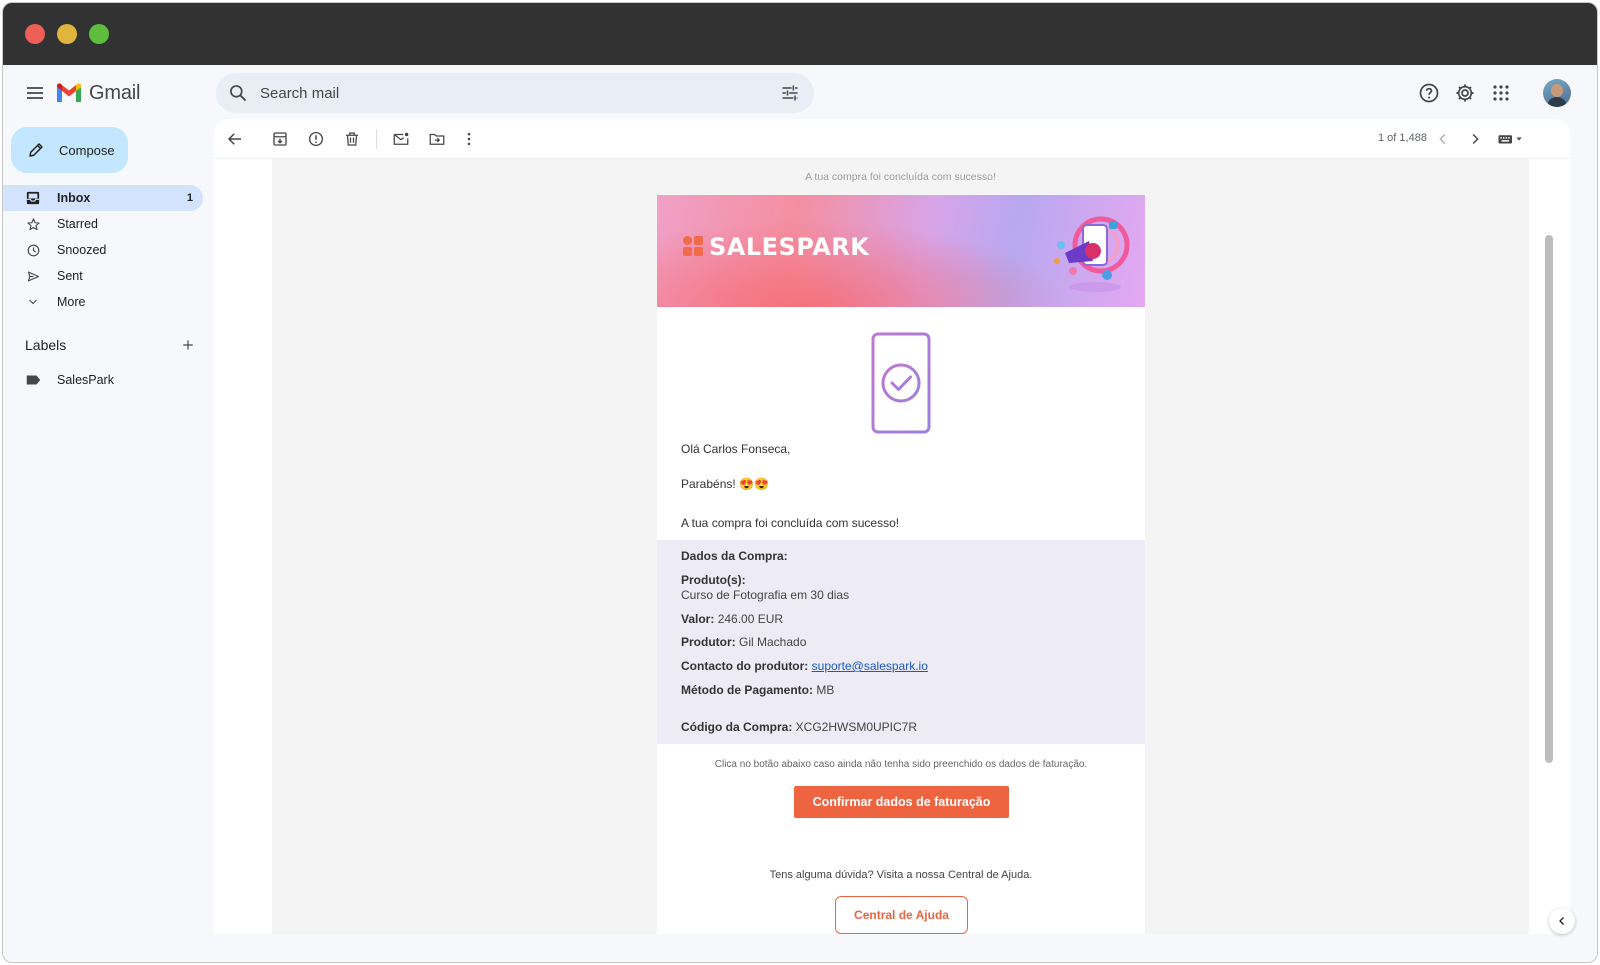  I want to click on mark-unread-icon, so click(401, 139).